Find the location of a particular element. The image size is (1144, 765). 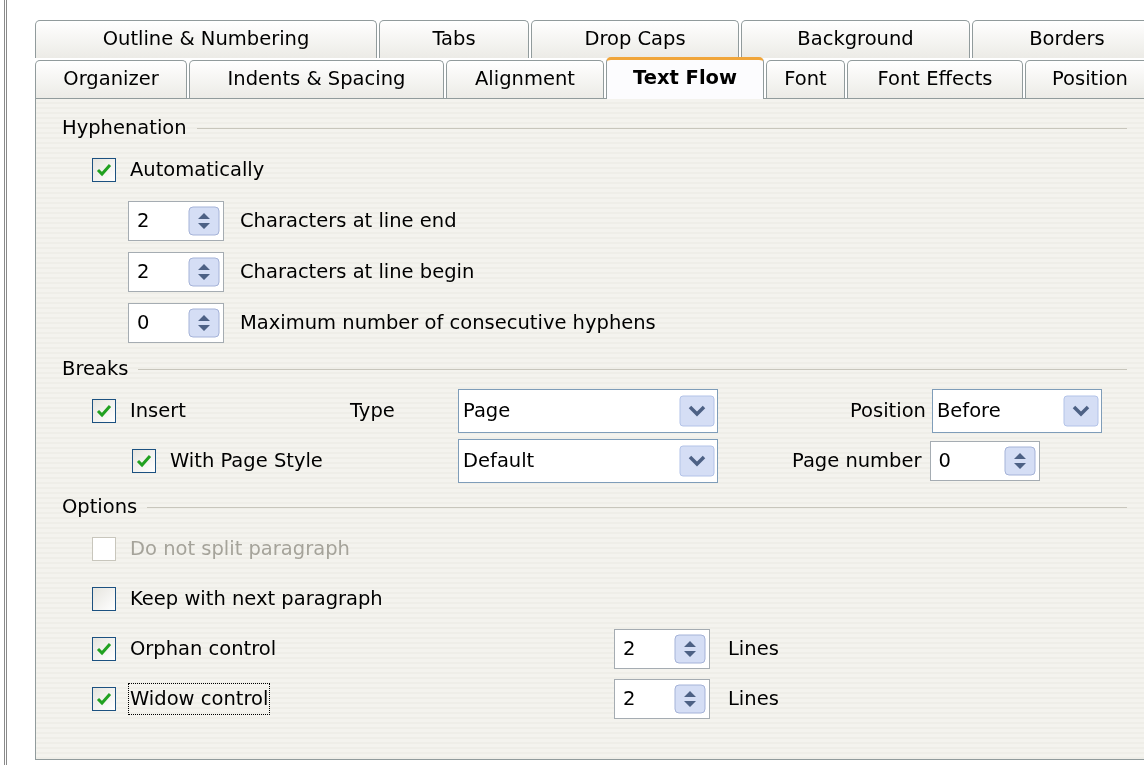

tab: Font is located at coordinates (805, 79).